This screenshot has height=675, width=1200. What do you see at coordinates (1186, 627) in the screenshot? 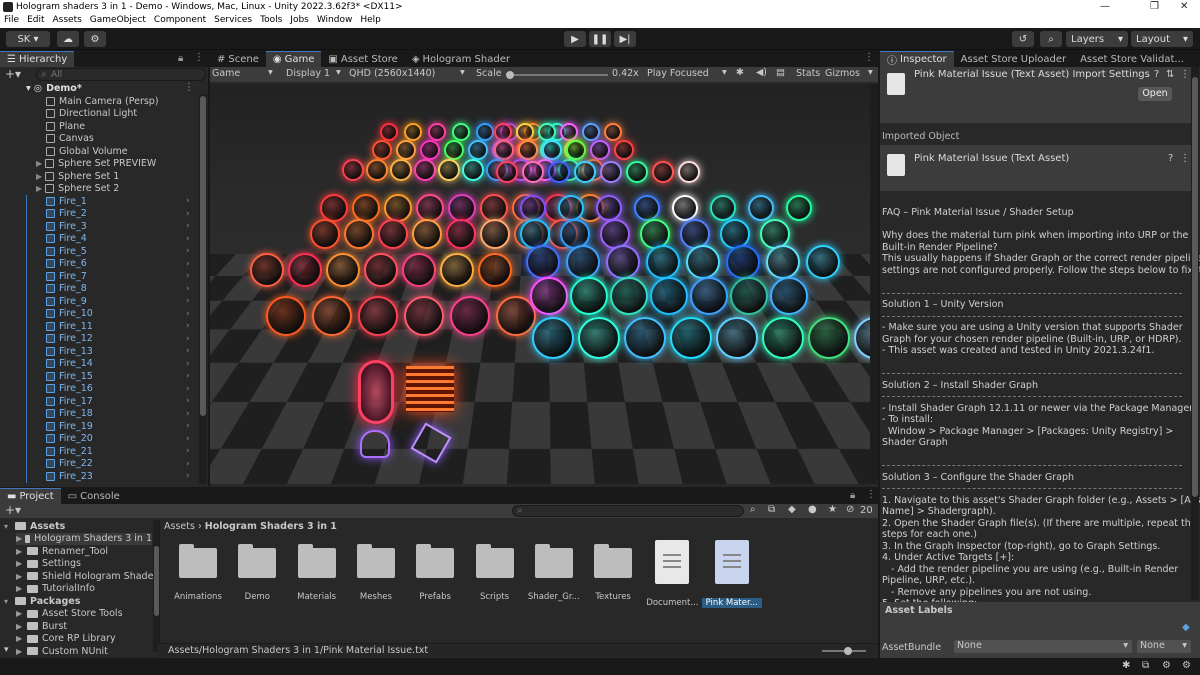
I see `label-tag-icon: ◆` at bounding box center [1186, 627].